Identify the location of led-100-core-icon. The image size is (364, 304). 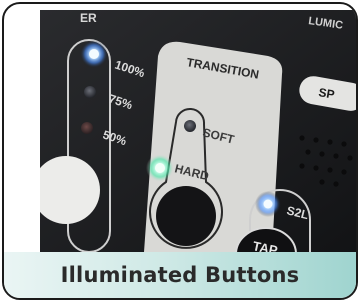
(94, 54).